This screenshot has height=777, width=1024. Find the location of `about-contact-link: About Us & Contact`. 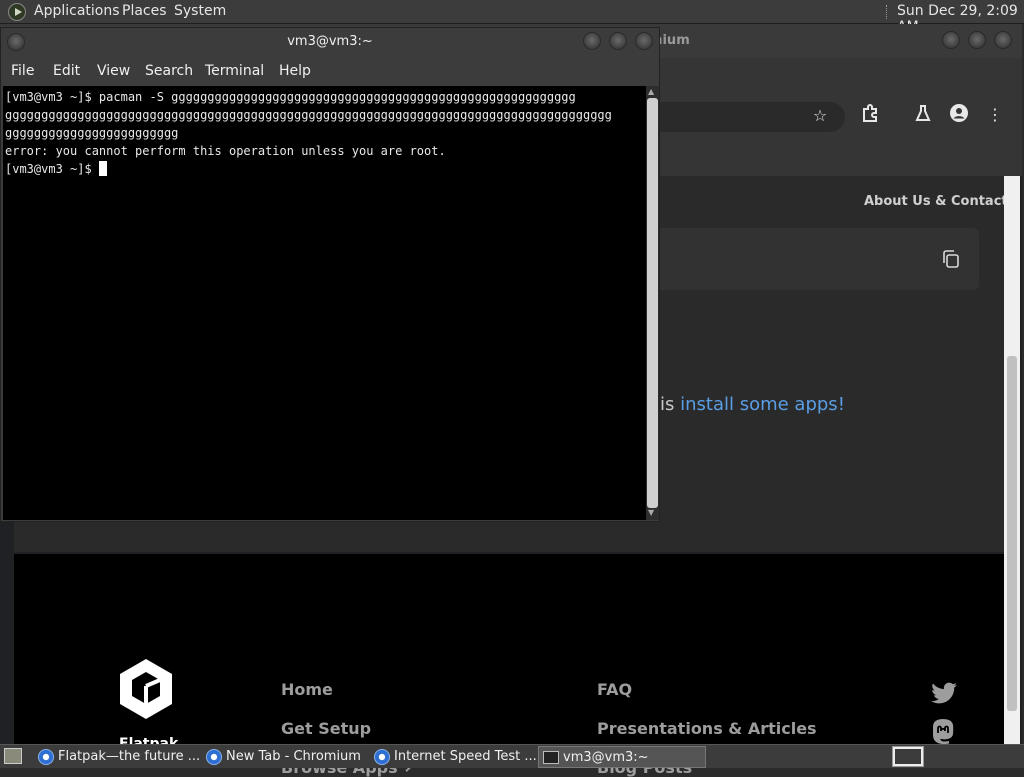

about-contact-link: About Us & Contact is located at coordinates (936, 201).